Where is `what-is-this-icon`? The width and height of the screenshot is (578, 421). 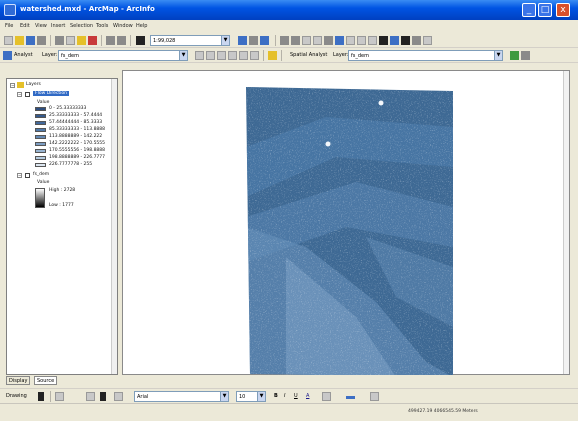 what-is-this-icon is located at coordinates (264, 40).